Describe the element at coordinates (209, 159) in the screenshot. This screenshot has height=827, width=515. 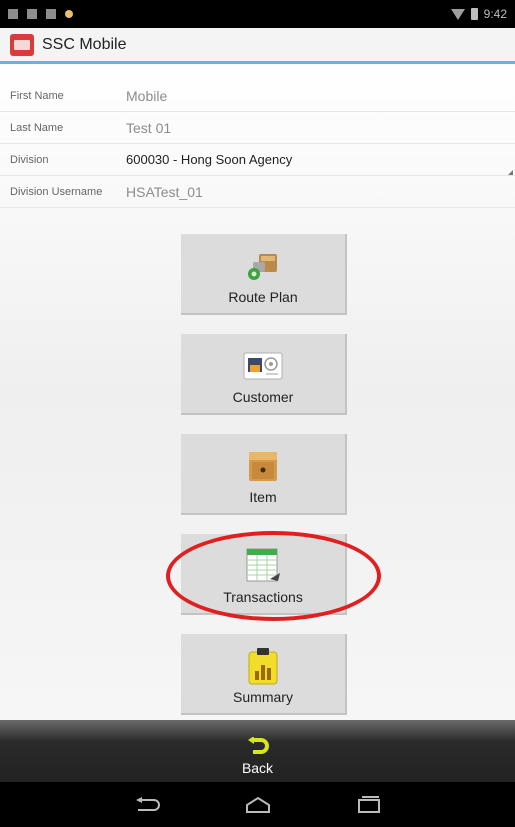
I see `division-select-value: 600030 - Hong Soon Agency` at that location.